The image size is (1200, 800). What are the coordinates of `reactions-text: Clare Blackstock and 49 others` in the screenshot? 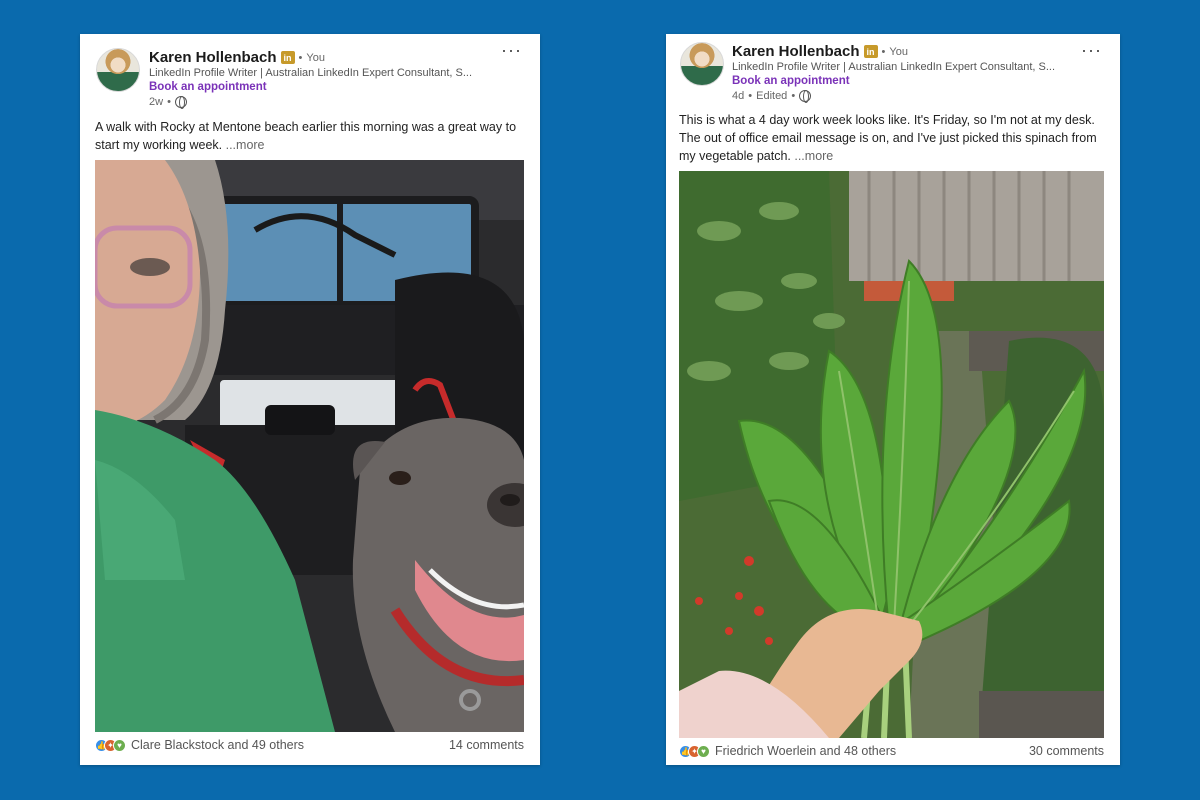 It's located at (217, 745).